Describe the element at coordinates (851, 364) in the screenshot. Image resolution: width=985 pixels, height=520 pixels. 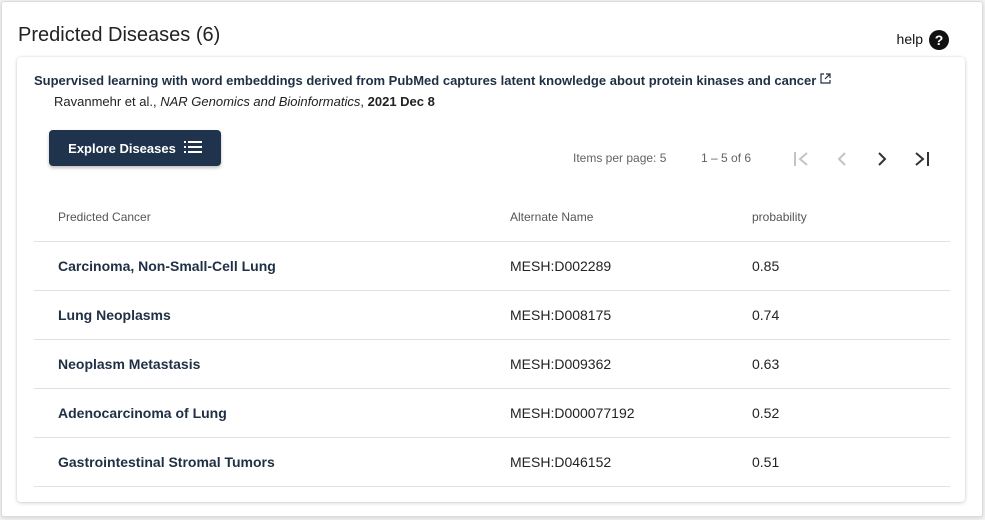
I see `probability-value: 0.63` at that location.